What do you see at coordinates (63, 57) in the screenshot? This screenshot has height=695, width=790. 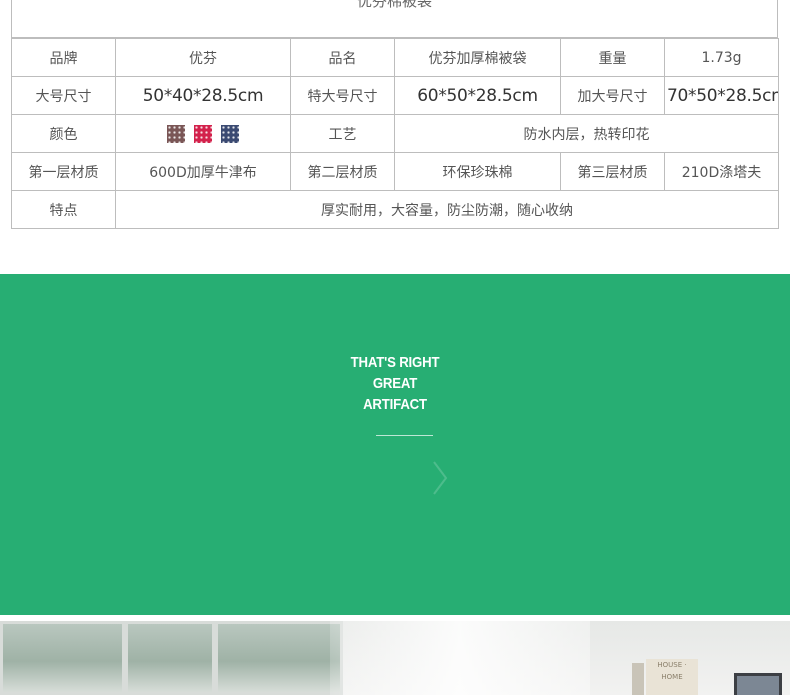 I see `brand-label: 品牌` at bounding box center [63, 57].